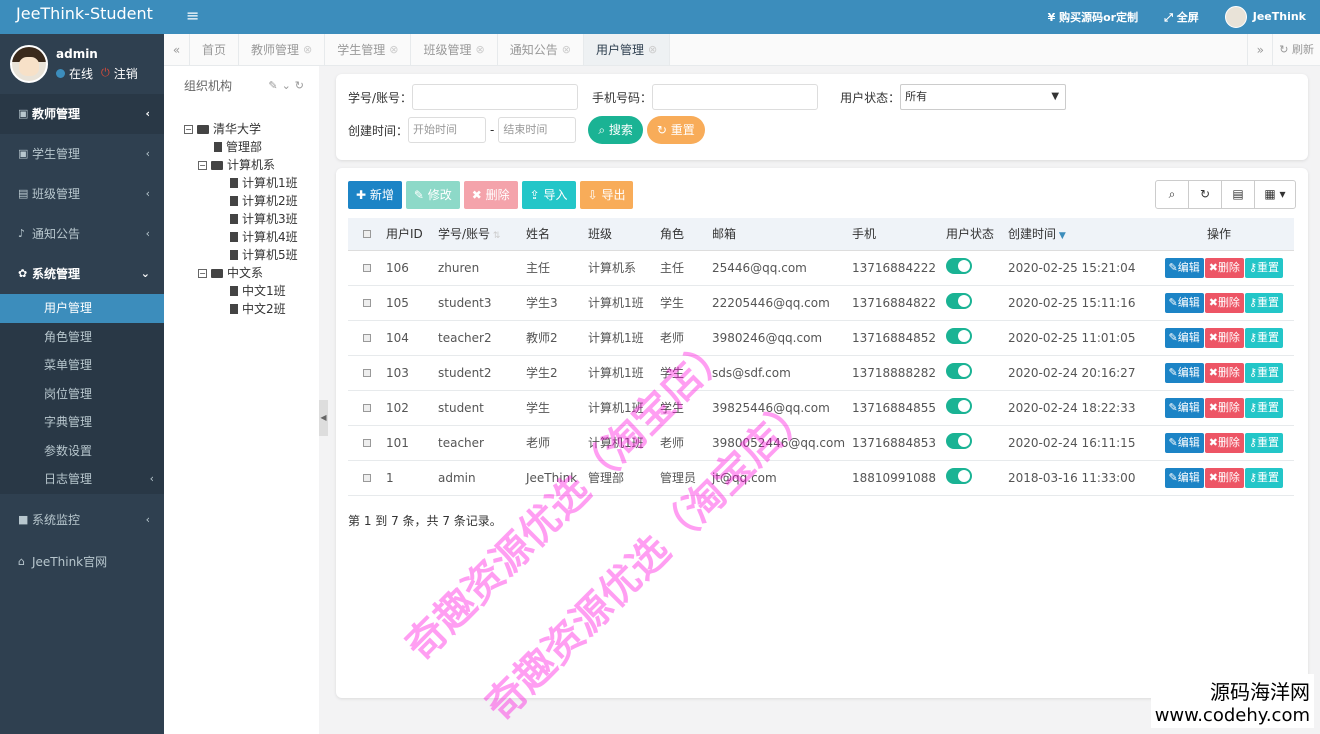 The width and height of the screenshot is (1320, 734). Describe the element at coordinates (1296, 49) in the screenshot. I see `tabs-refresh-button: ↻ 刷新` at that location.